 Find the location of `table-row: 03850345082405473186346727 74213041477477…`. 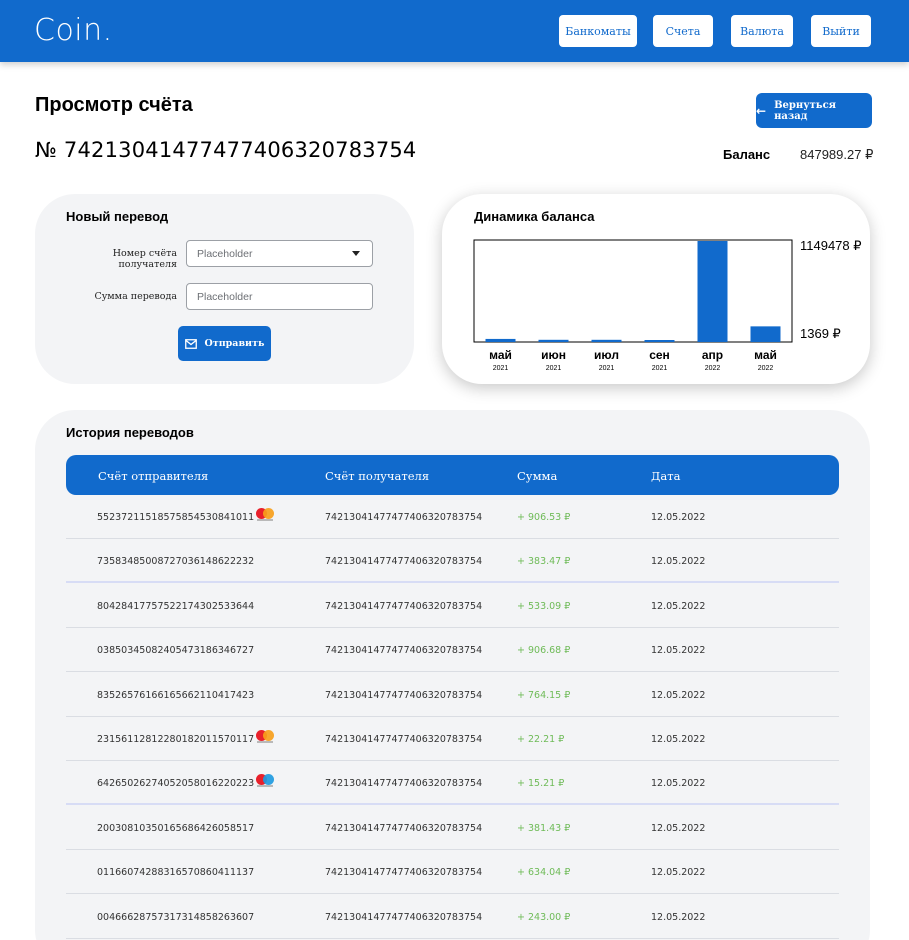

table-row: 03850345082405473186346727 74213041477477… is located at coordinates (452, 650).